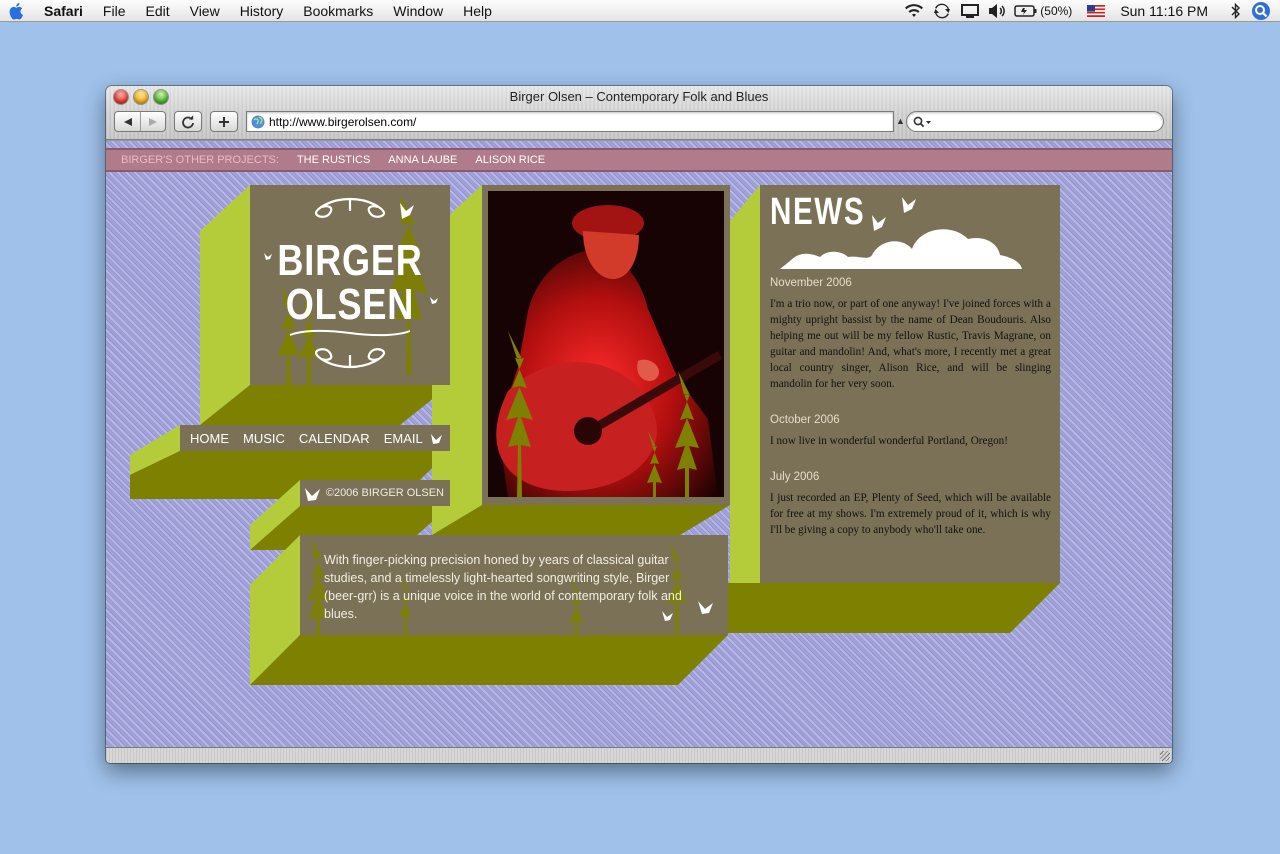  What do you see at coordinates (418, 11) in the screenshot?
I see `menu-window: Window` at bounding box center [418, 11].